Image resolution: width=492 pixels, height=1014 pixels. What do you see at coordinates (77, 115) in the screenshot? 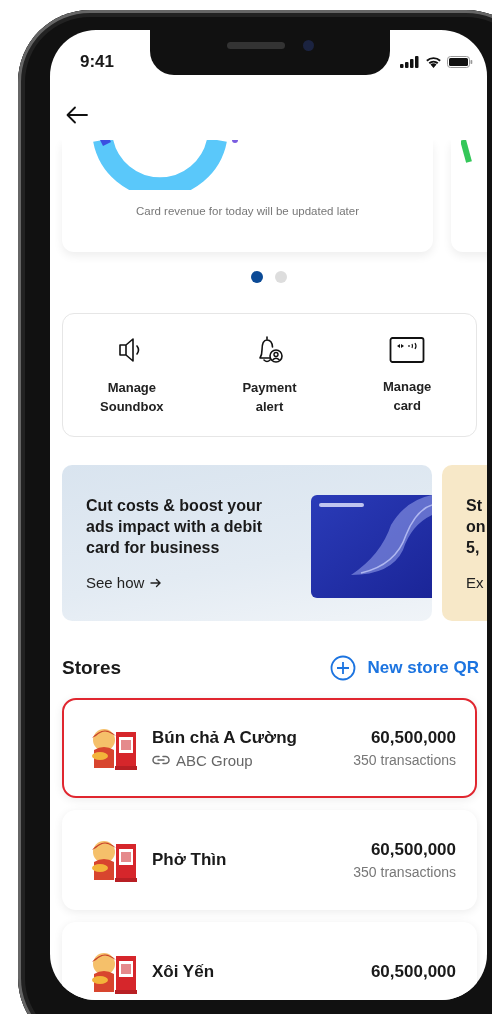
I see `back-arrow-icon` at bounding box center [77, 115].